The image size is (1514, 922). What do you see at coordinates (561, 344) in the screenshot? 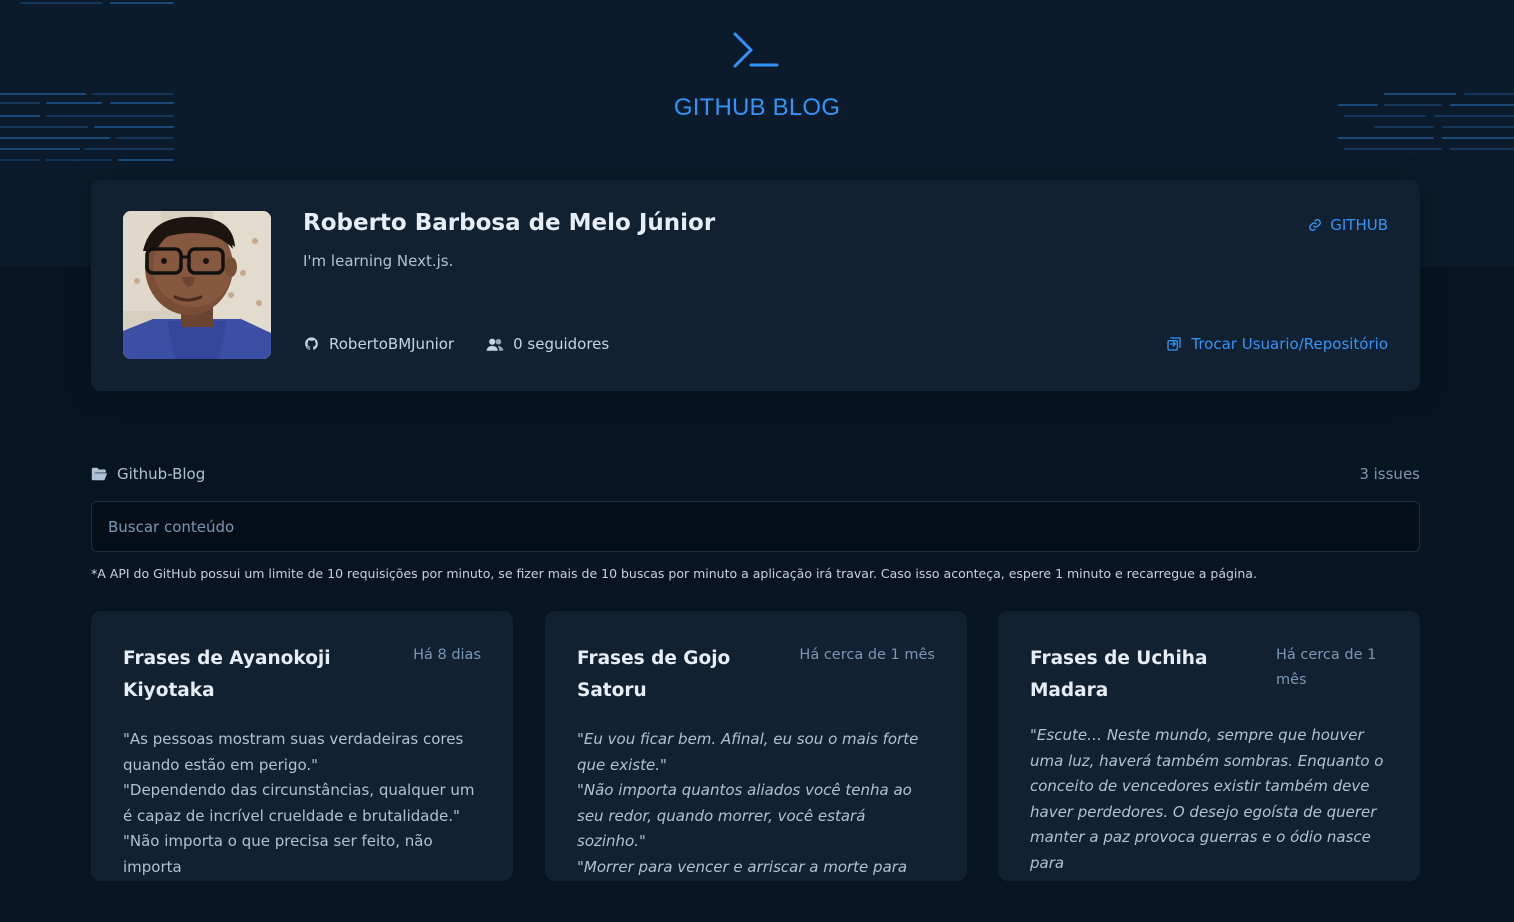
I see `followers-text: 0 seguidores` at bounding box center [561, 344].